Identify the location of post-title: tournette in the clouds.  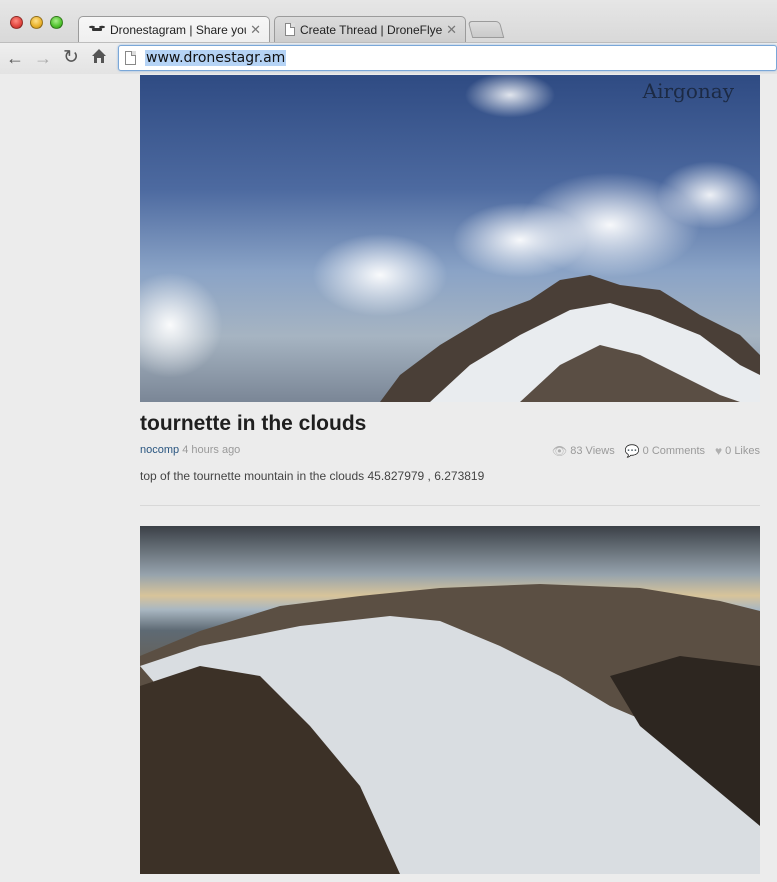
(253, 424).